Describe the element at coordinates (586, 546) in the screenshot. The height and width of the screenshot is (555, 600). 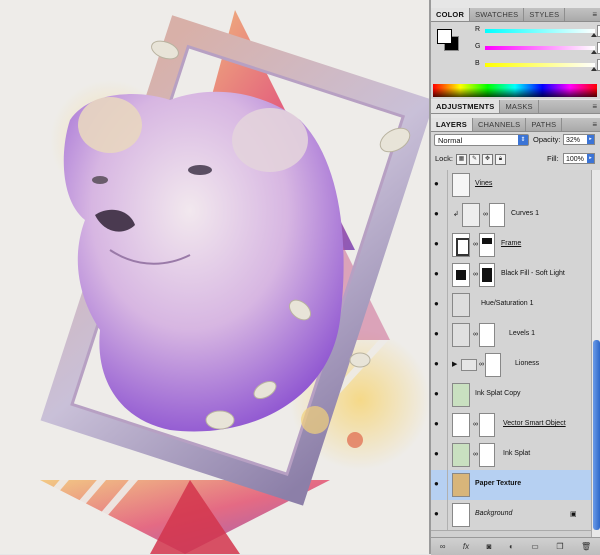
I see `trash-icon: 🗑︎` at that location.